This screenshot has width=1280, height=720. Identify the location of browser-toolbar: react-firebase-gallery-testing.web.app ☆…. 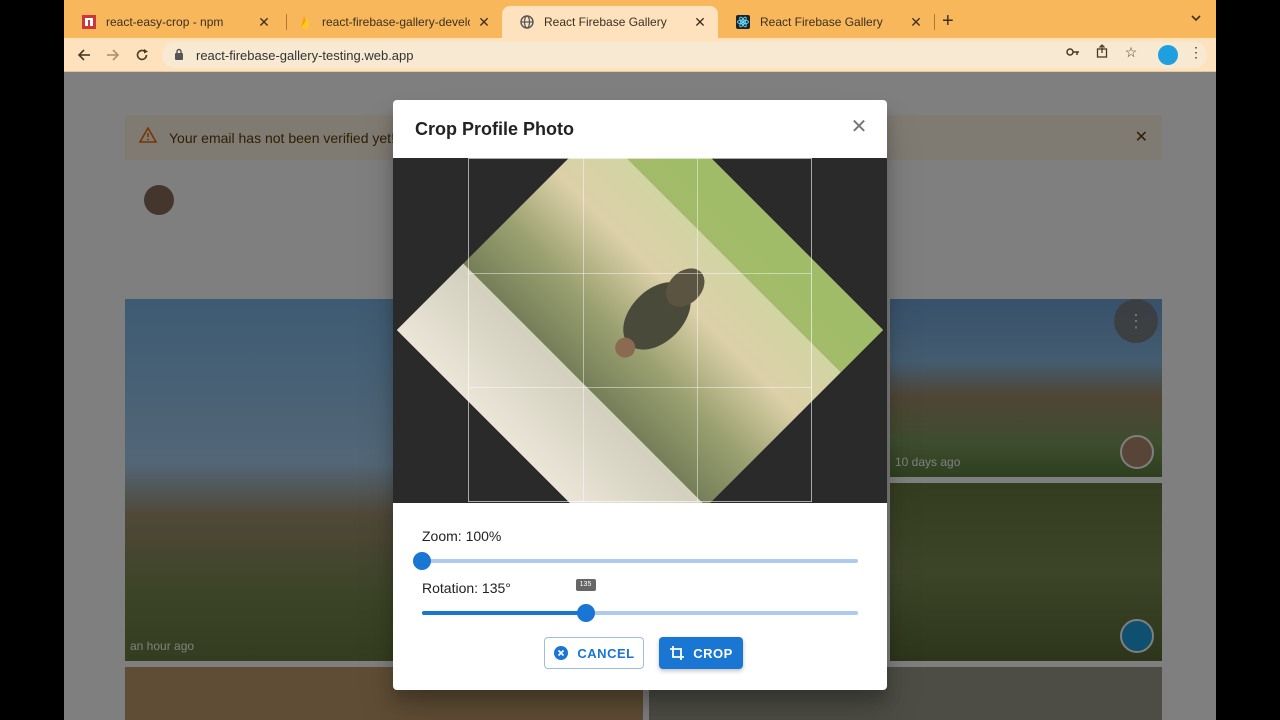
(640, 55).